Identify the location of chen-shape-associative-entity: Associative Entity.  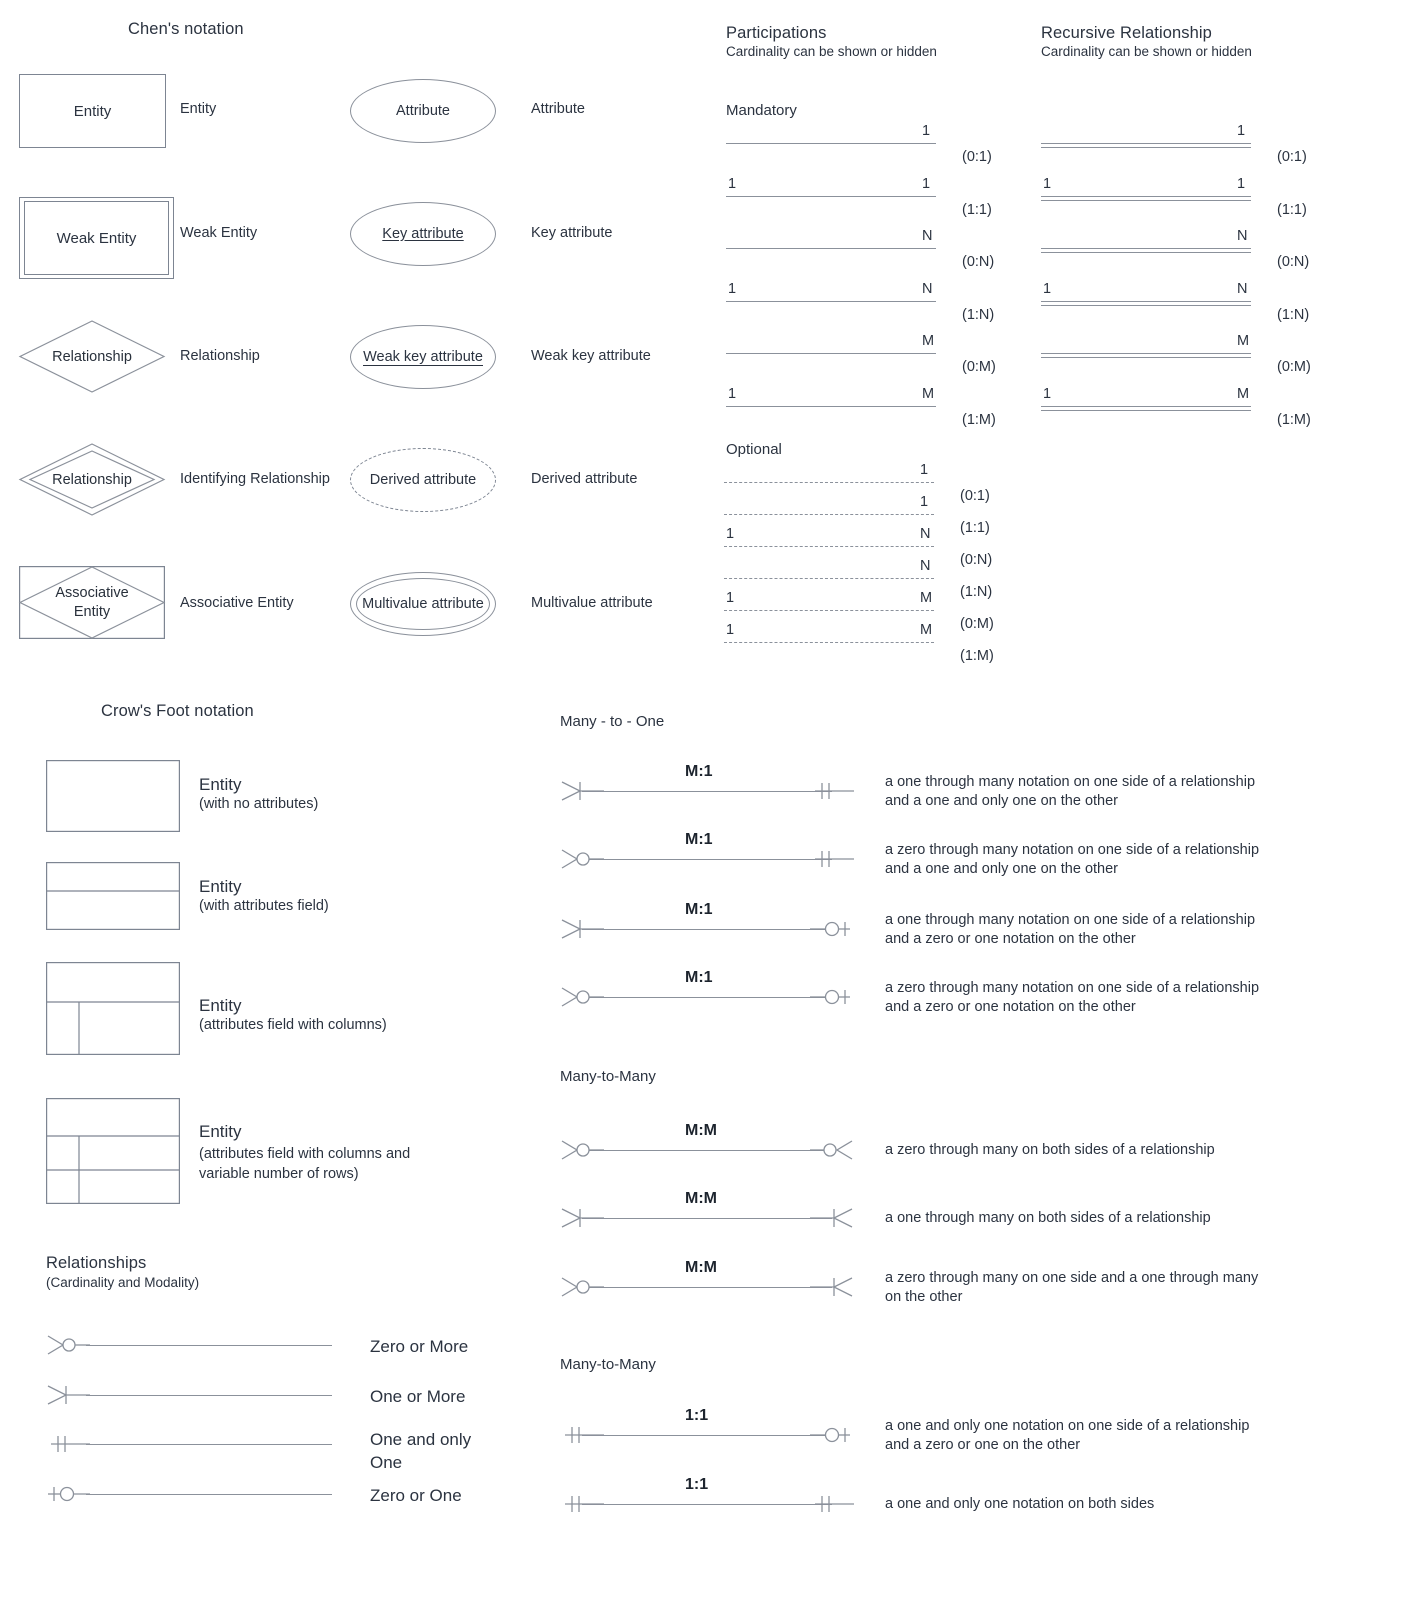
(92, 603).